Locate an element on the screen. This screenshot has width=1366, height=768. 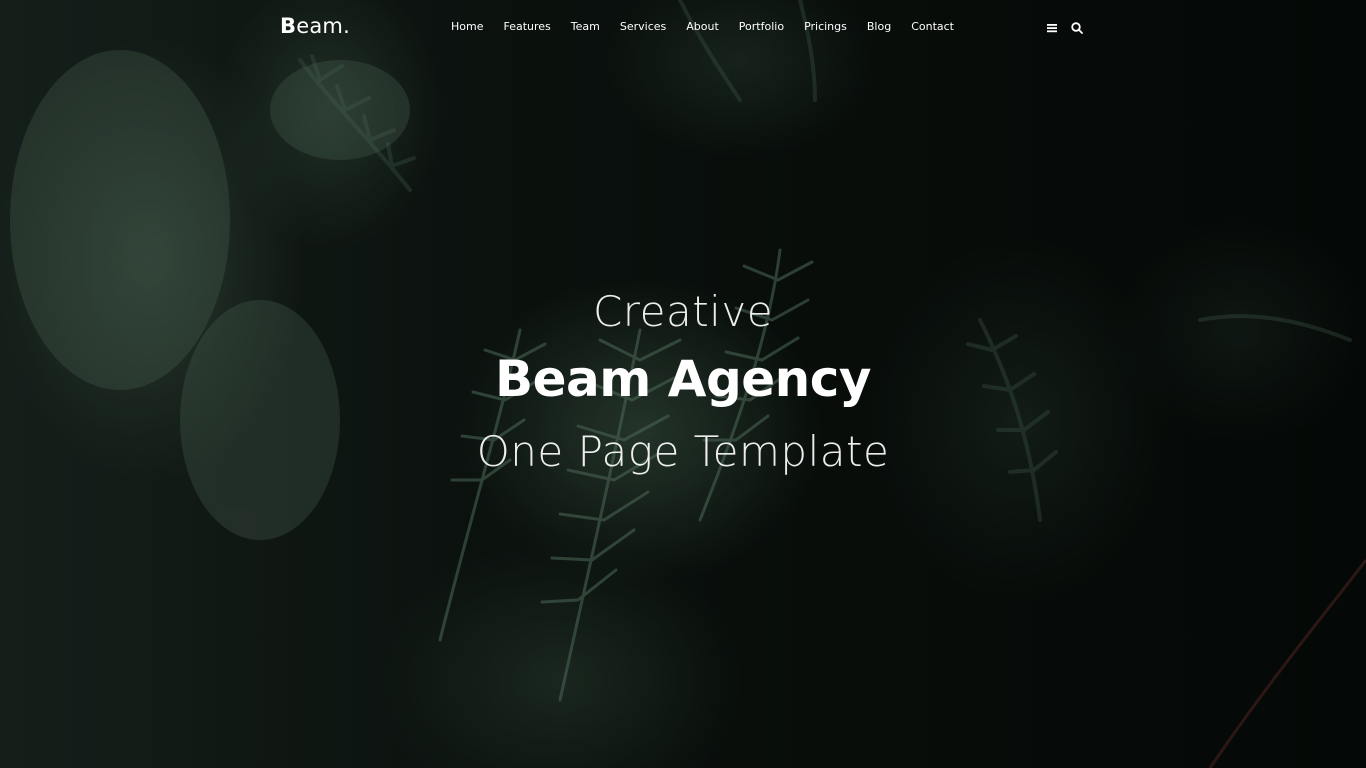
hero-line-creative: Creative is located at coordinates (683, 311).